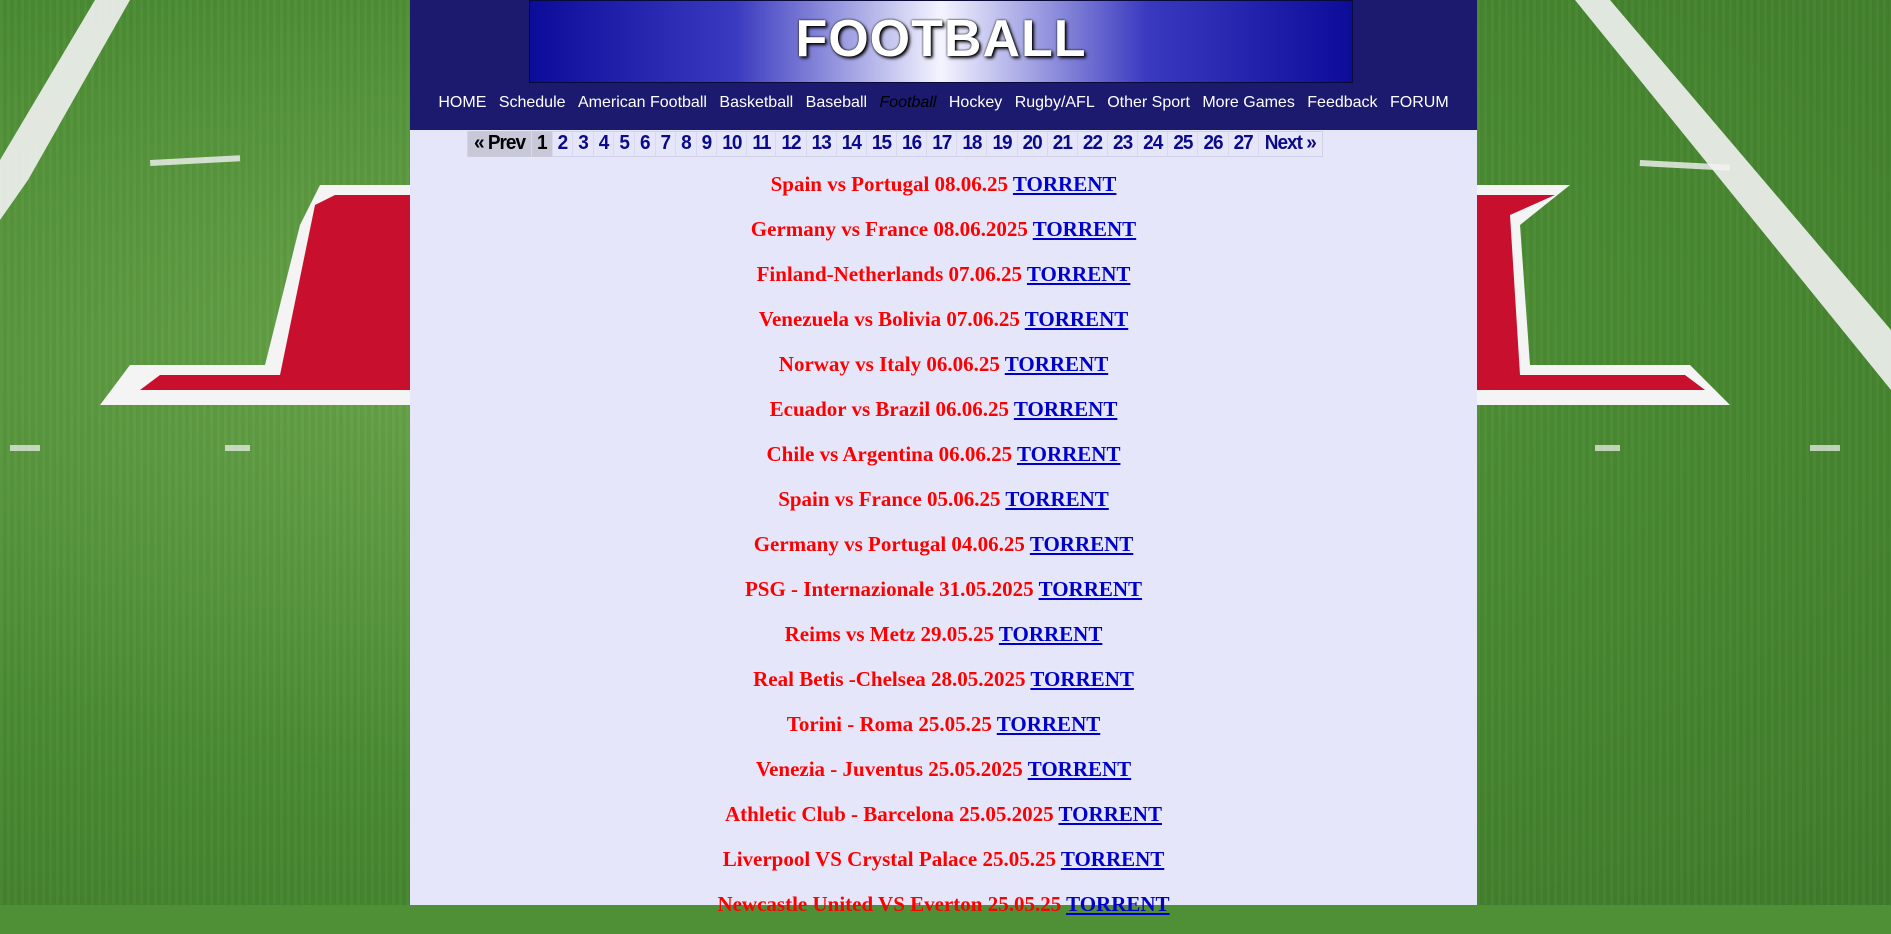  Describe the element at coordinates (891, 589) in the screenshot. I see `match-title: PSG - Internazionale 31.05.2025` at that location.